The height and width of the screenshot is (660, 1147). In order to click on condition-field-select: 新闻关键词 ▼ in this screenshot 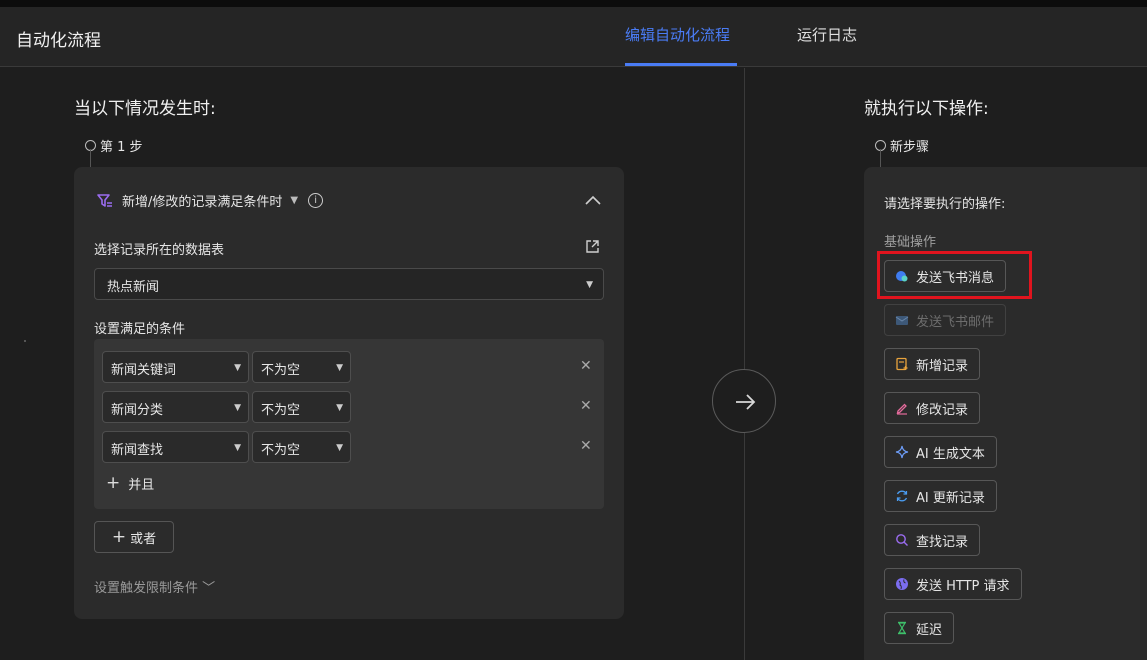, I will do `click(175, 367)`.